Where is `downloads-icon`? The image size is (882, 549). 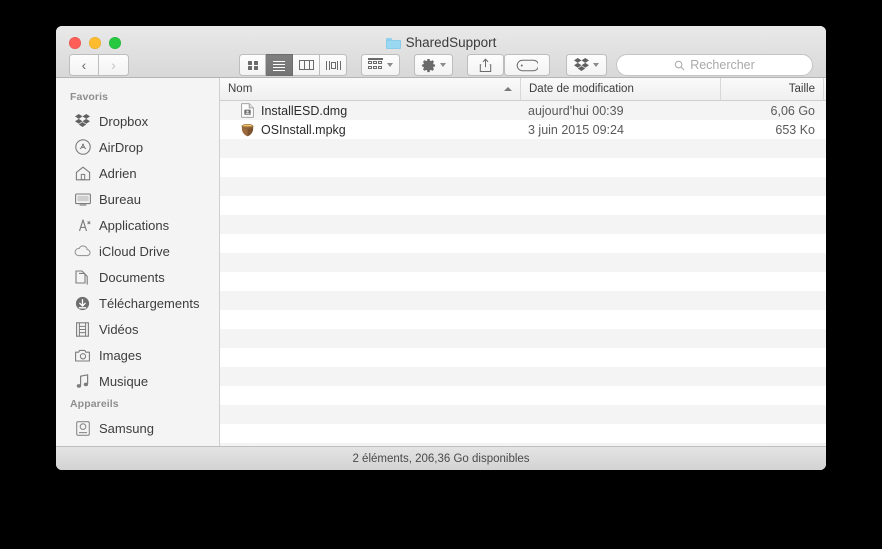 downloads-icon is located at coordinates (82, 303).